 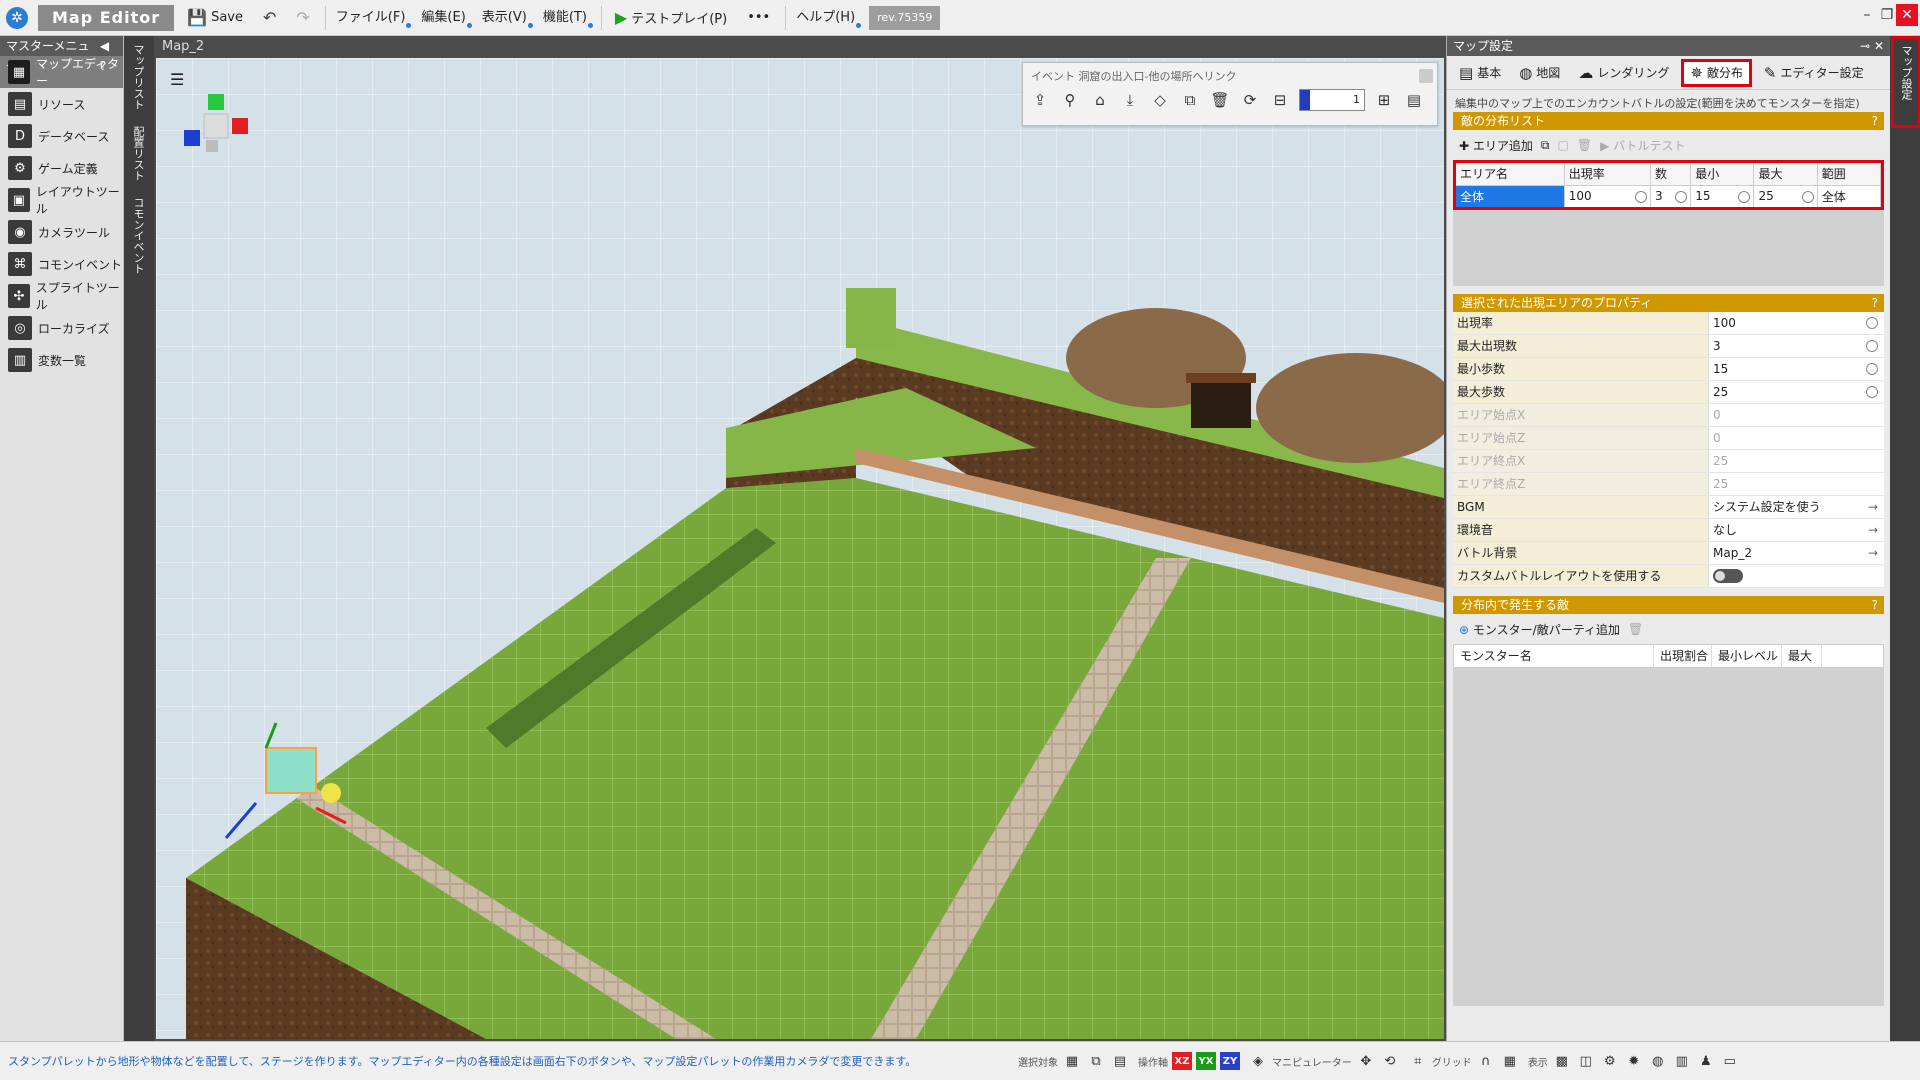 What do you see at coordinates (1642, 145) in the screenshot?
I see `battle-test-button: ▶ バトルテスト` at bounding box center [1642, 145].